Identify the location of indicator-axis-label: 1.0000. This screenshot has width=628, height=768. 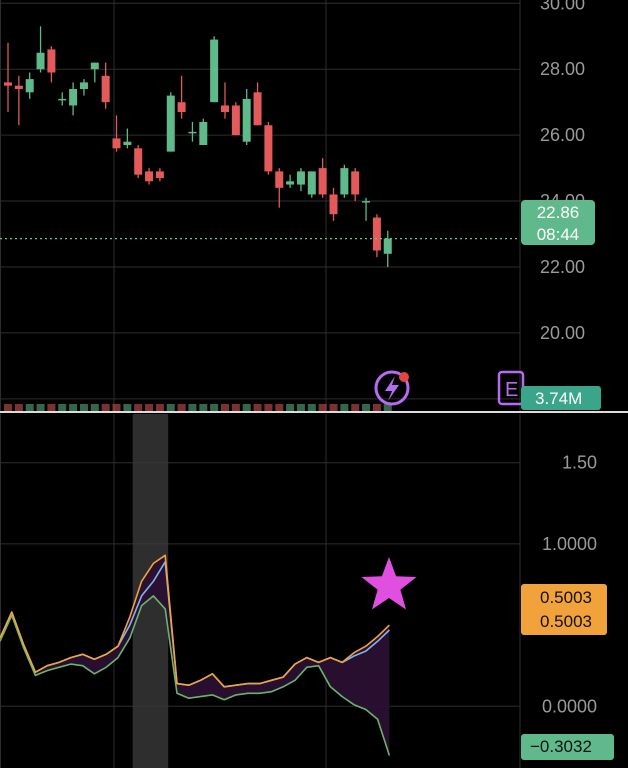
(569, 544).